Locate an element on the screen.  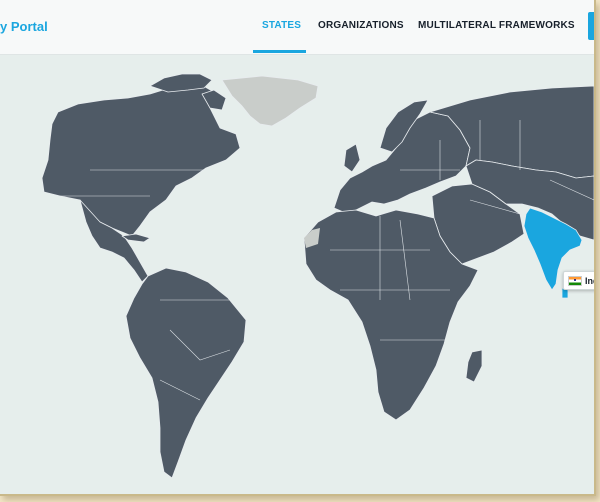
header-action-button is located at coordinates (591, 26).